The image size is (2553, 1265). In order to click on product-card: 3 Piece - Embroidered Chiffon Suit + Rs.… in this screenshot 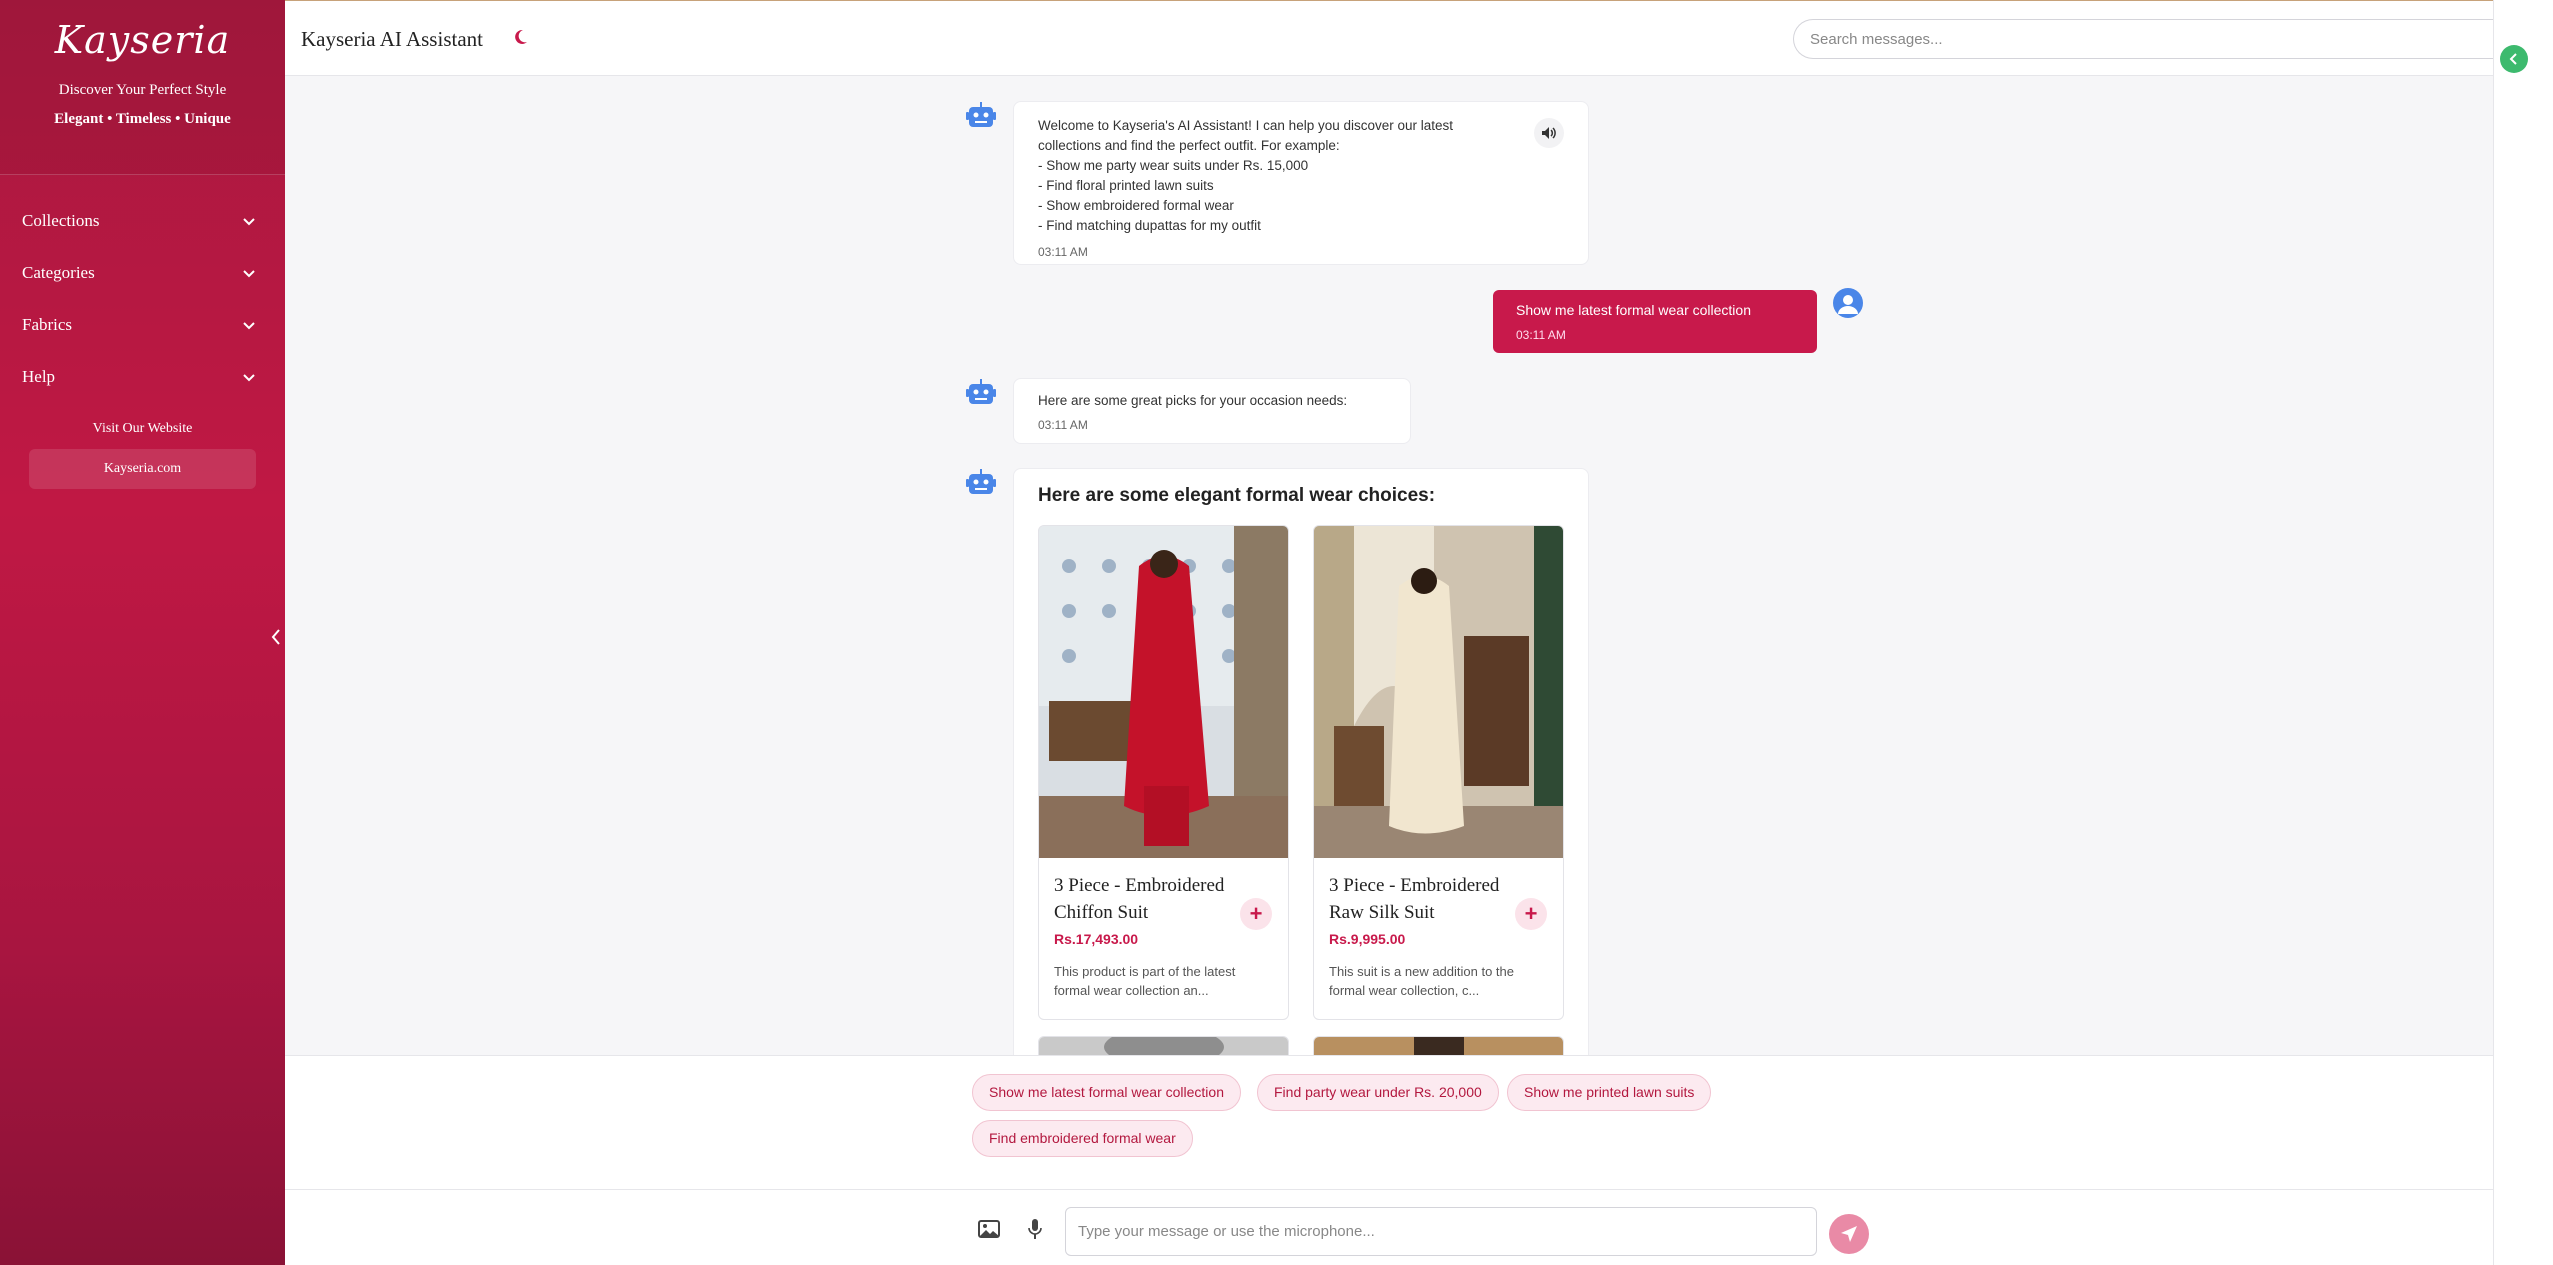, I will do `click(1163, 772)`.